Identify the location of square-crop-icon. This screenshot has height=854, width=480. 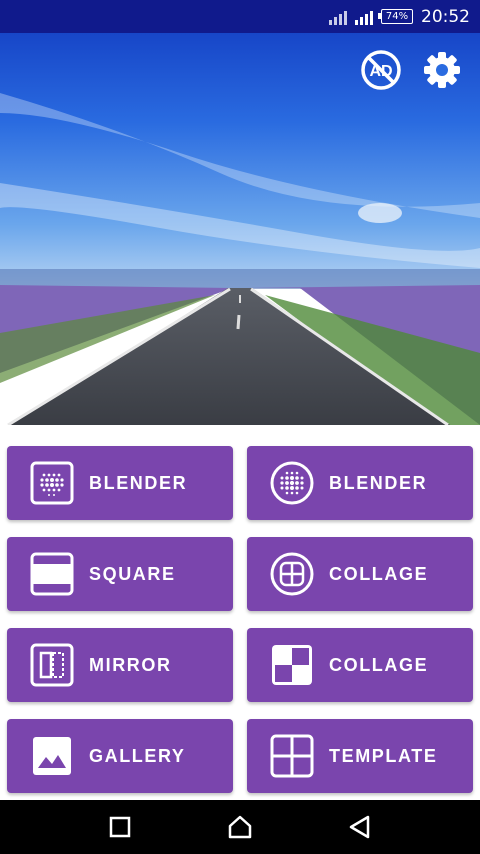
(52, 574).